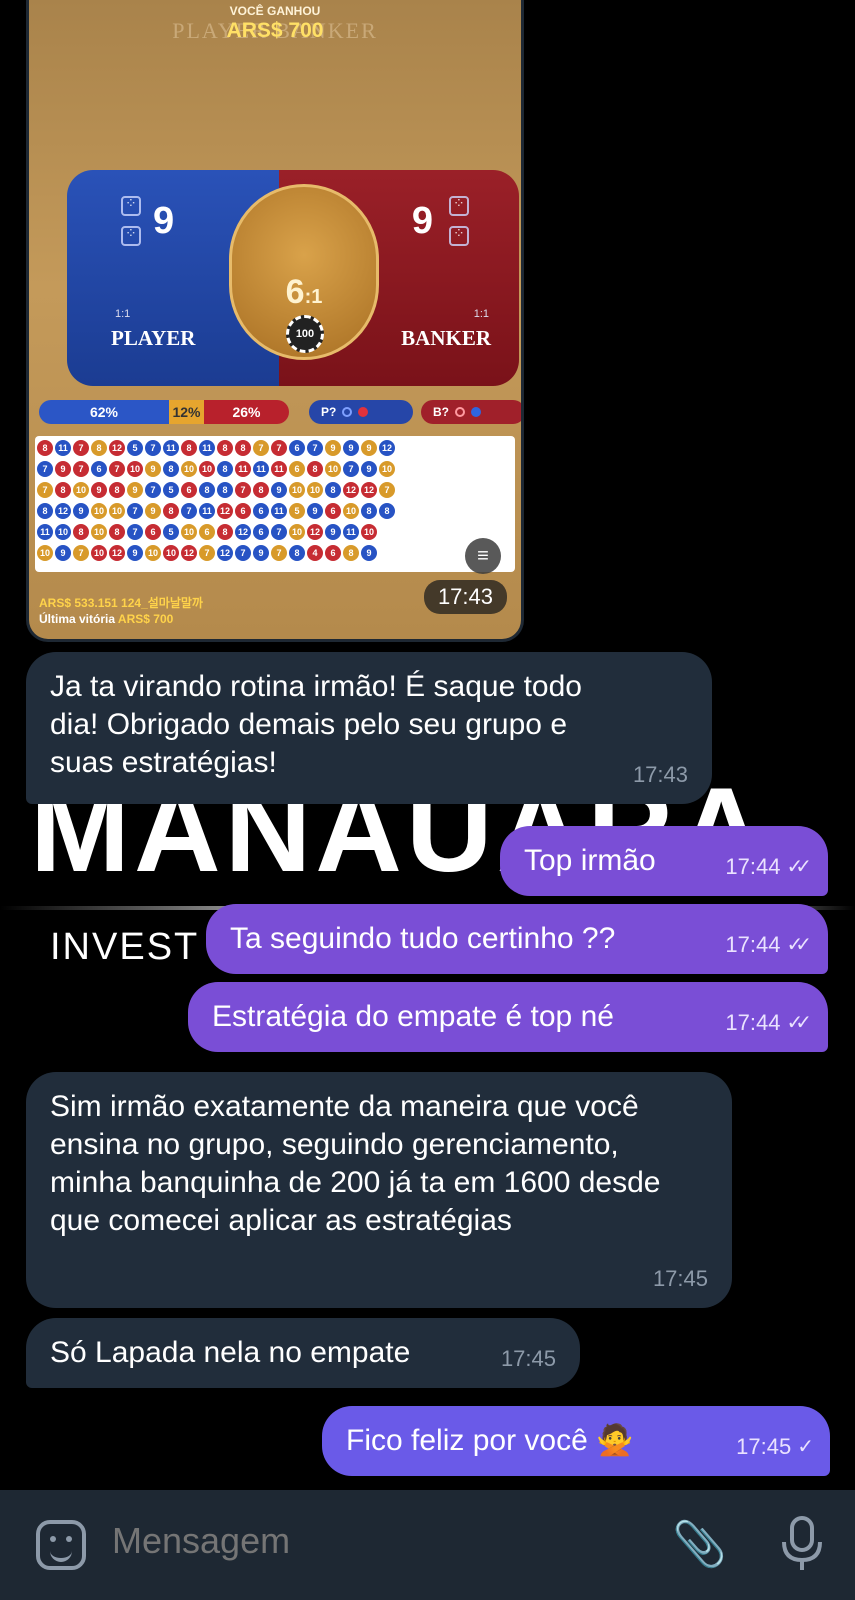 The height and width of the screenshot is (1600, 855). What do you see at coordinates (699, 1544) in the screenshot?
I see `attach-icon: 📎` at bounding box center [699, 1544].